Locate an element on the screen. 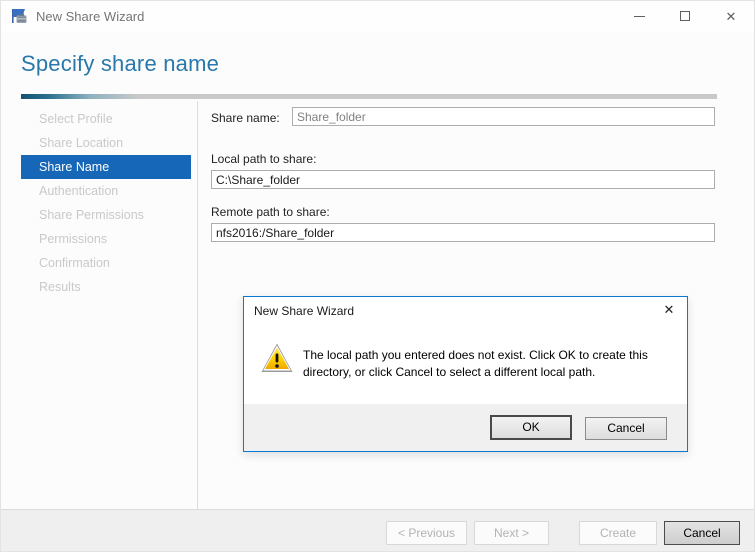 The width and height of the screenshot is (755, 552). cancel-button: Cancel is located at coordinates (702, 533).